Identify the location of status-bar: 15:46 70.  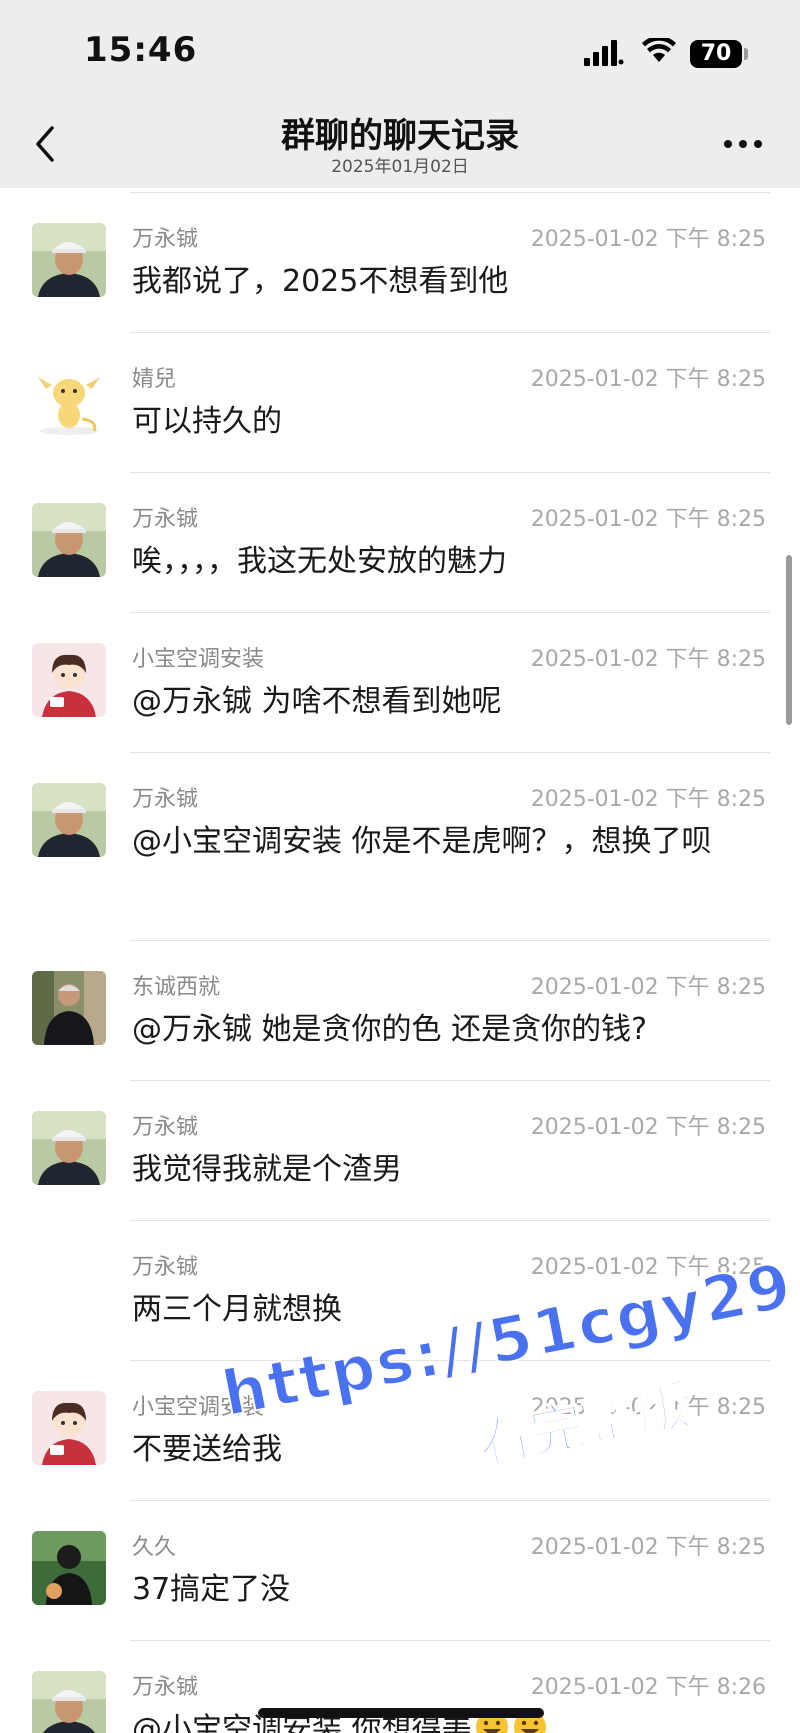
(400, 50).